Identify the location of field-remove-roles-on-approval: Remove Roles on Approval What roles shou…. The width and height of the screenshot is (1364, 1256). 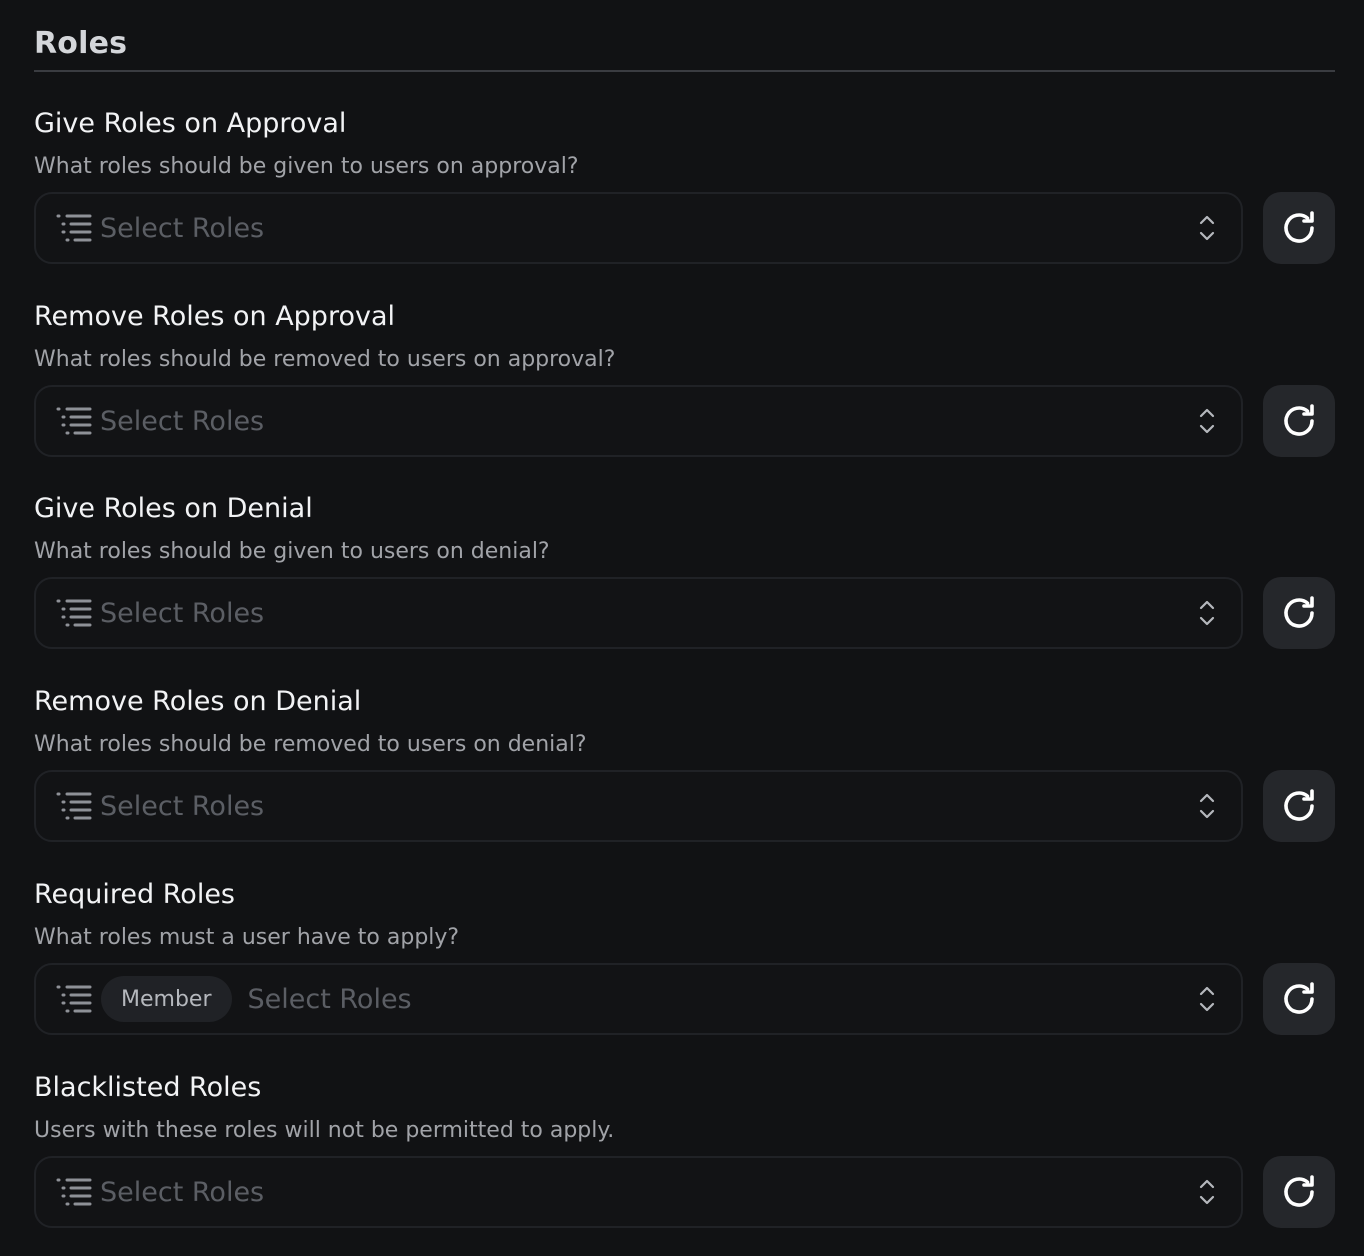
(684, 378).